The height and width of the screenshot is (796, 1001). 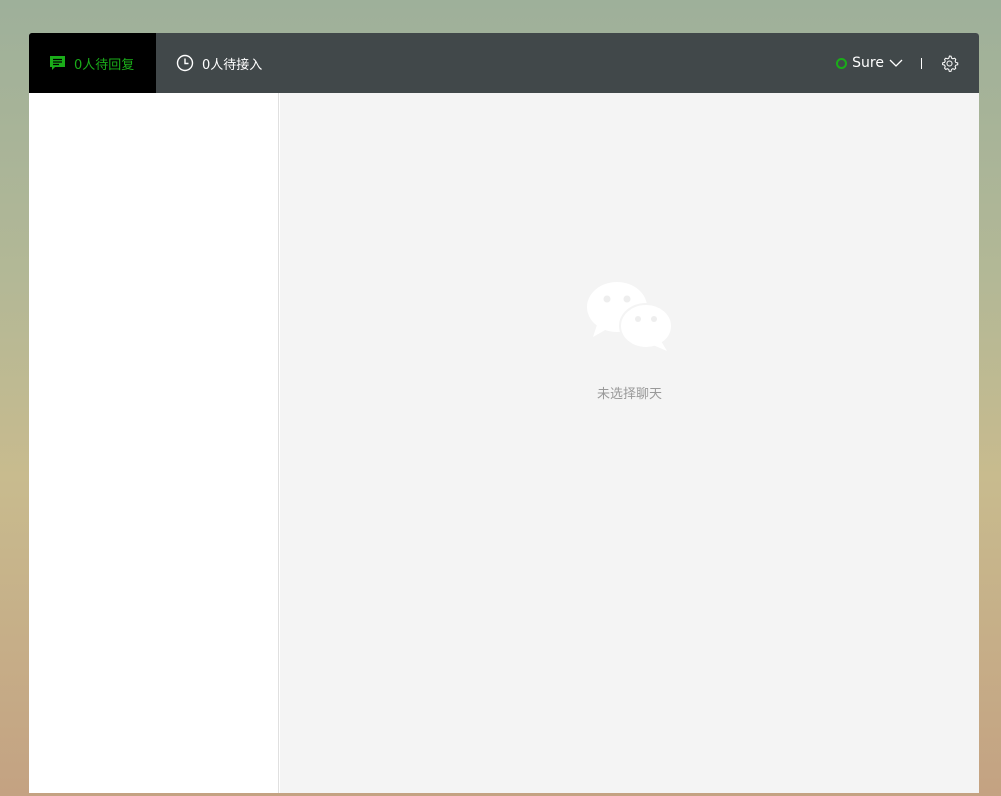 I want to click on header: 0人待回复 0人待接入 Sure, so click(x=504, y=63).